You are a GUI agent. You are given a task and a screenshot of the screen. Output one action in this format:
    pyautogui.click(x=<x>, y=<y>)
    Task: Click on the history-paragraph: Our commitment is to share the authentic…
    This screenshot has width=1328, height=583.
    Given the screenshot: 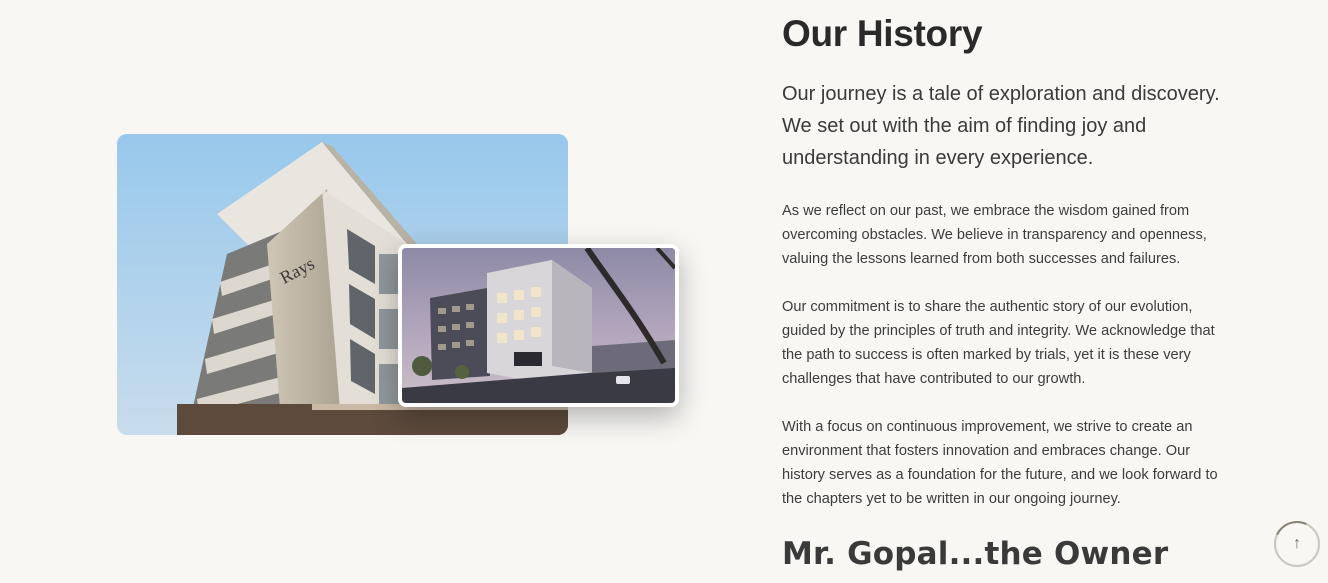 What is the action you would take?
    pyautogui.click(x=998, y=343)
    